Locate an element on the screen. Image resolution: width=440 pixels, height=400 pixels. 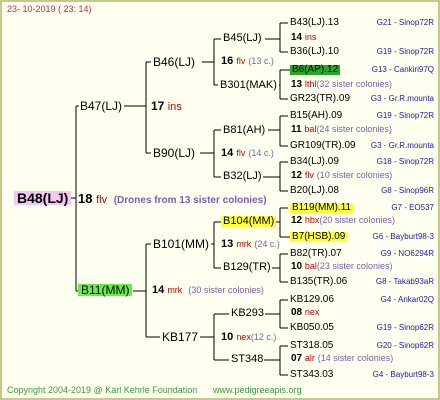
gen4-queen-tag: alr is located at coordinates (309, 358).